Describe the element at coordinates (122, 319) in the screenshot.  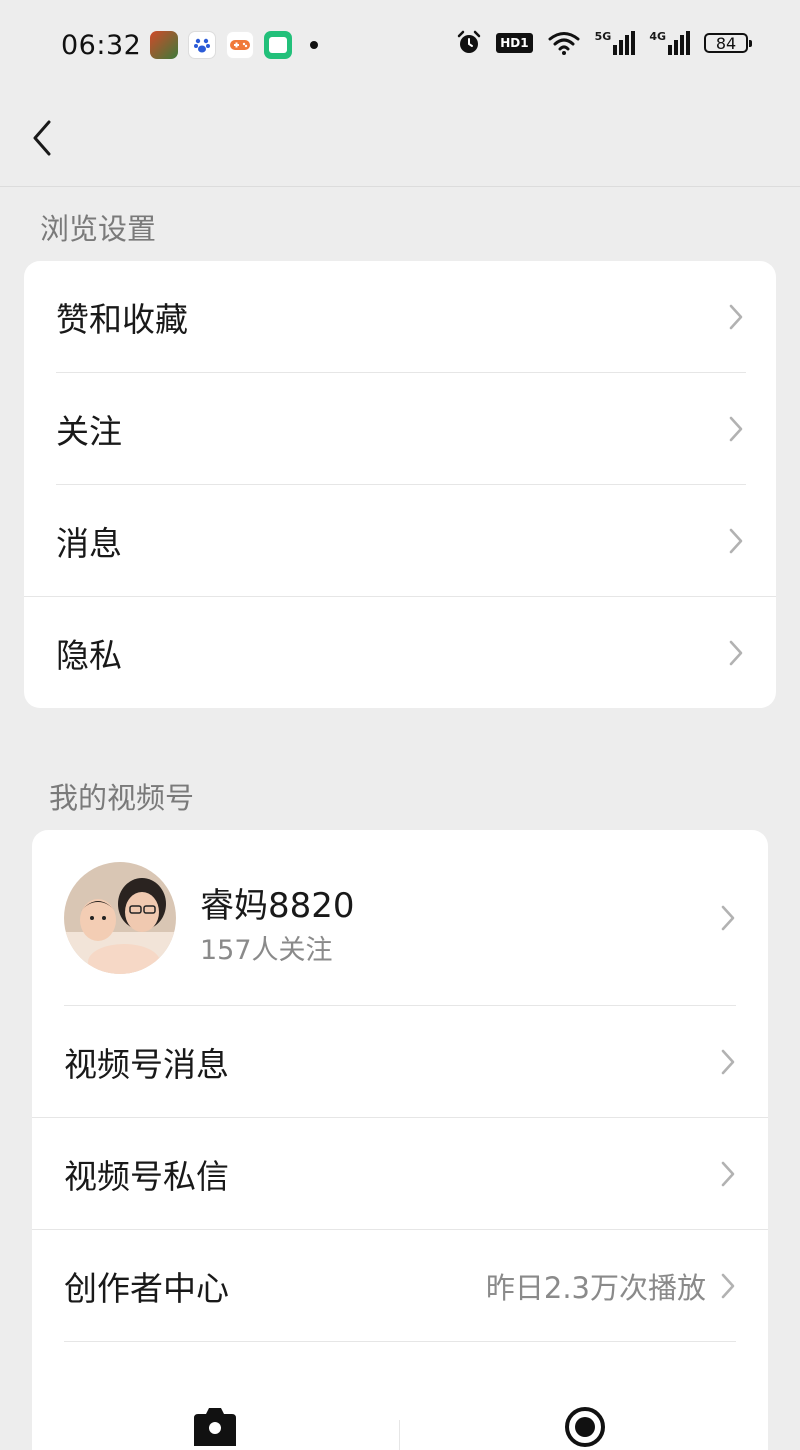
I see `likes-favorites-label: 赞和收藏` at that location.